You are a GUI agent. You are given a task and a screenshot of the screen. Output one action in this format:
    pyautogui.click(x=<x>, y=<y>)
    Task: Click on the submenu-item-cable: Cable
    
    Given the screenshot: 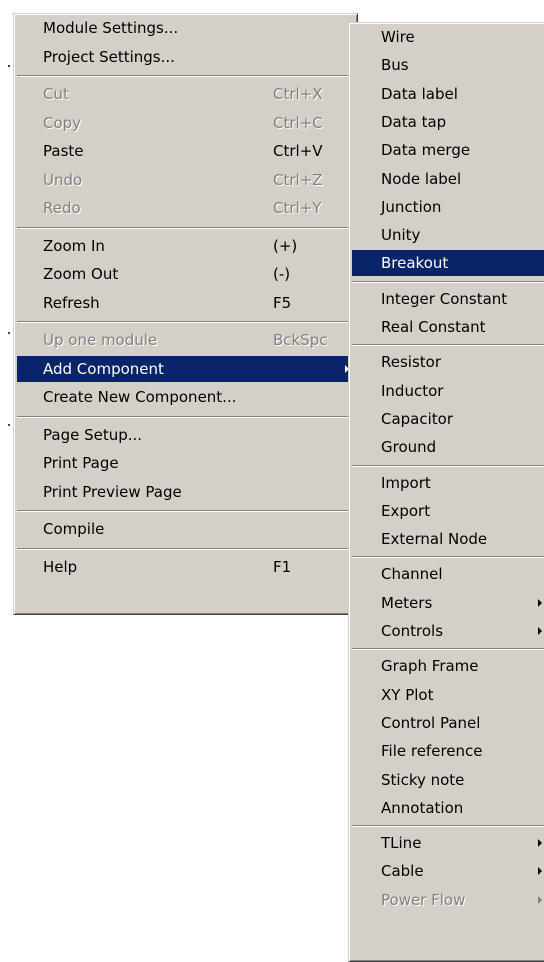 What is the action you would take?
    pyautogui.click(x=448, y=871)
    